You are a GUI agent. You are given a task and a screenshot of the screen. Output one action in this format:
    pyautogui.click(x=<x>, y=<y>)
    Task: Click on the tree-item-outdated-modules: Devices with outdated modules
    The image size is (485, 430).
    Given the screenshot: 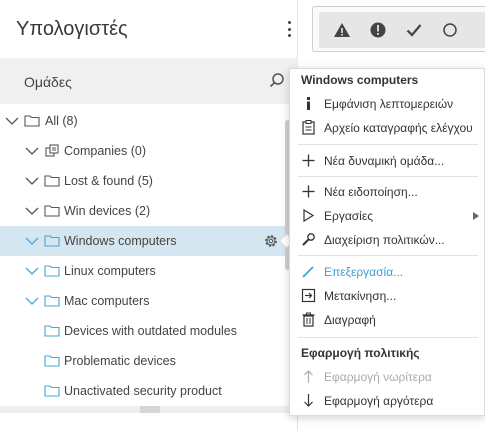 What is the action you would take?
    pyautogui.click(x=149, y=331)
    